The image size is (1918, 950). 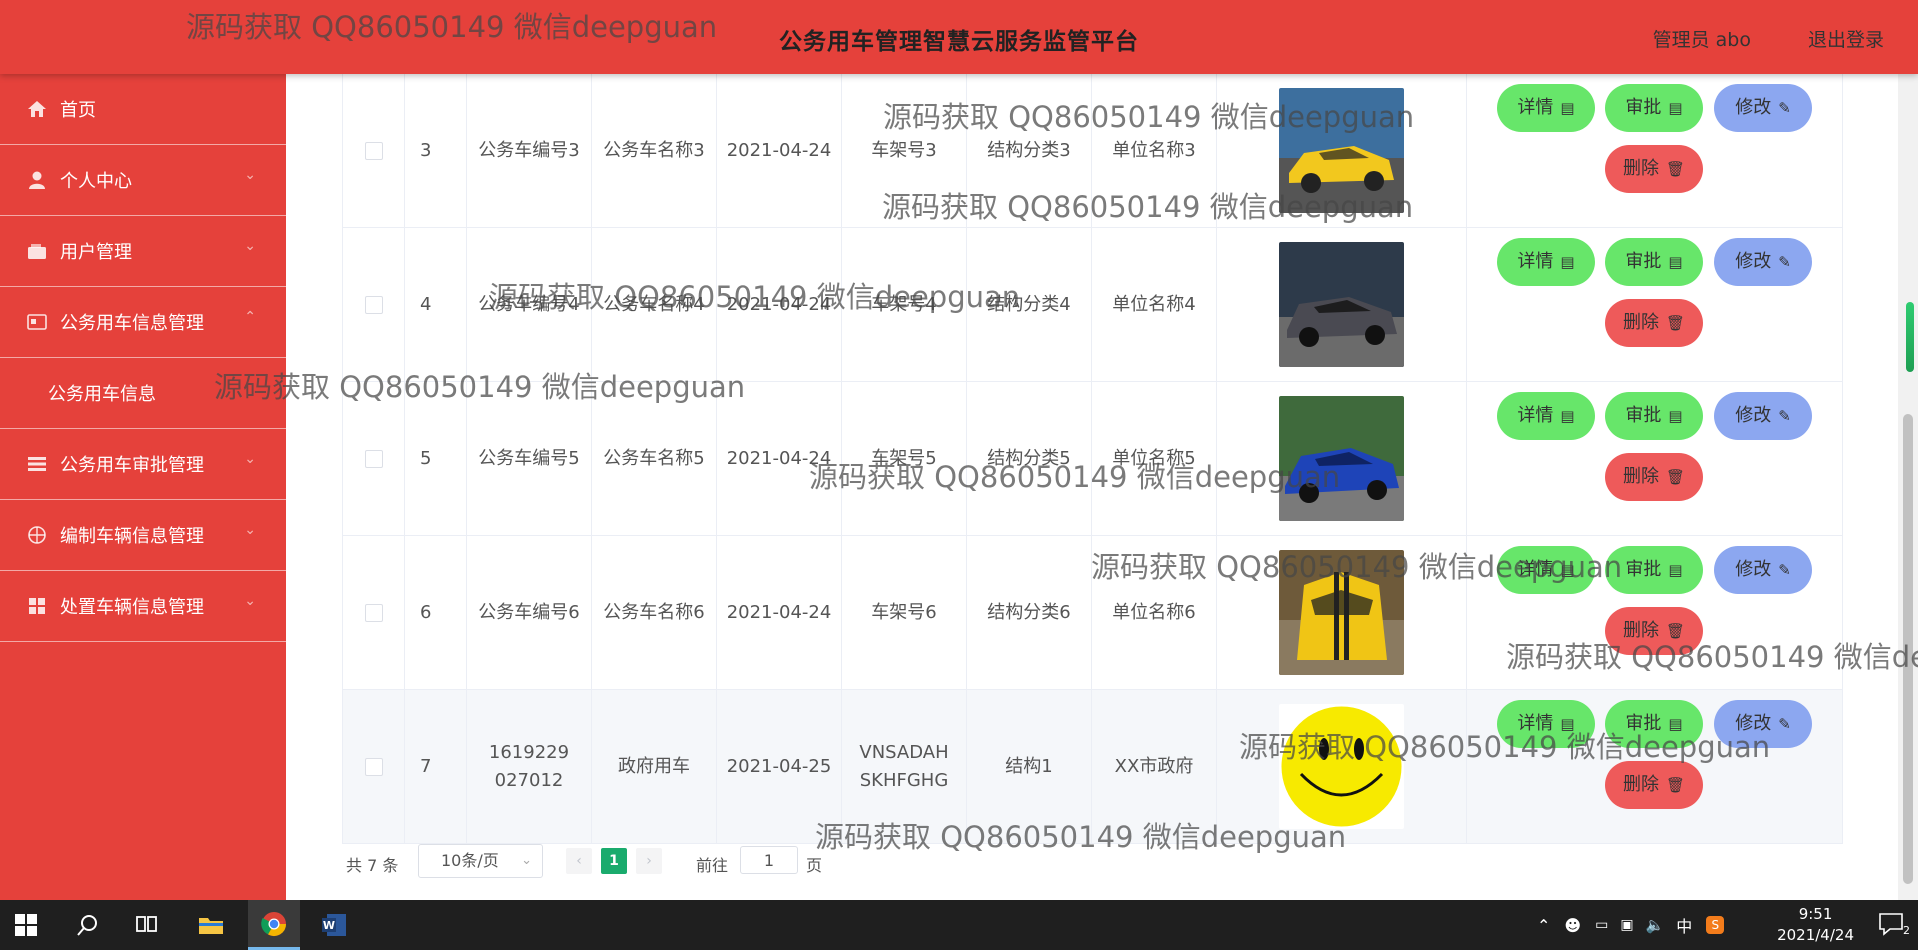 What do you see at coordinates (143, 180) in the screenshot?
I see `sidebar-item-profile: 个人中心 ⌄` at bounding box center [143, 180].